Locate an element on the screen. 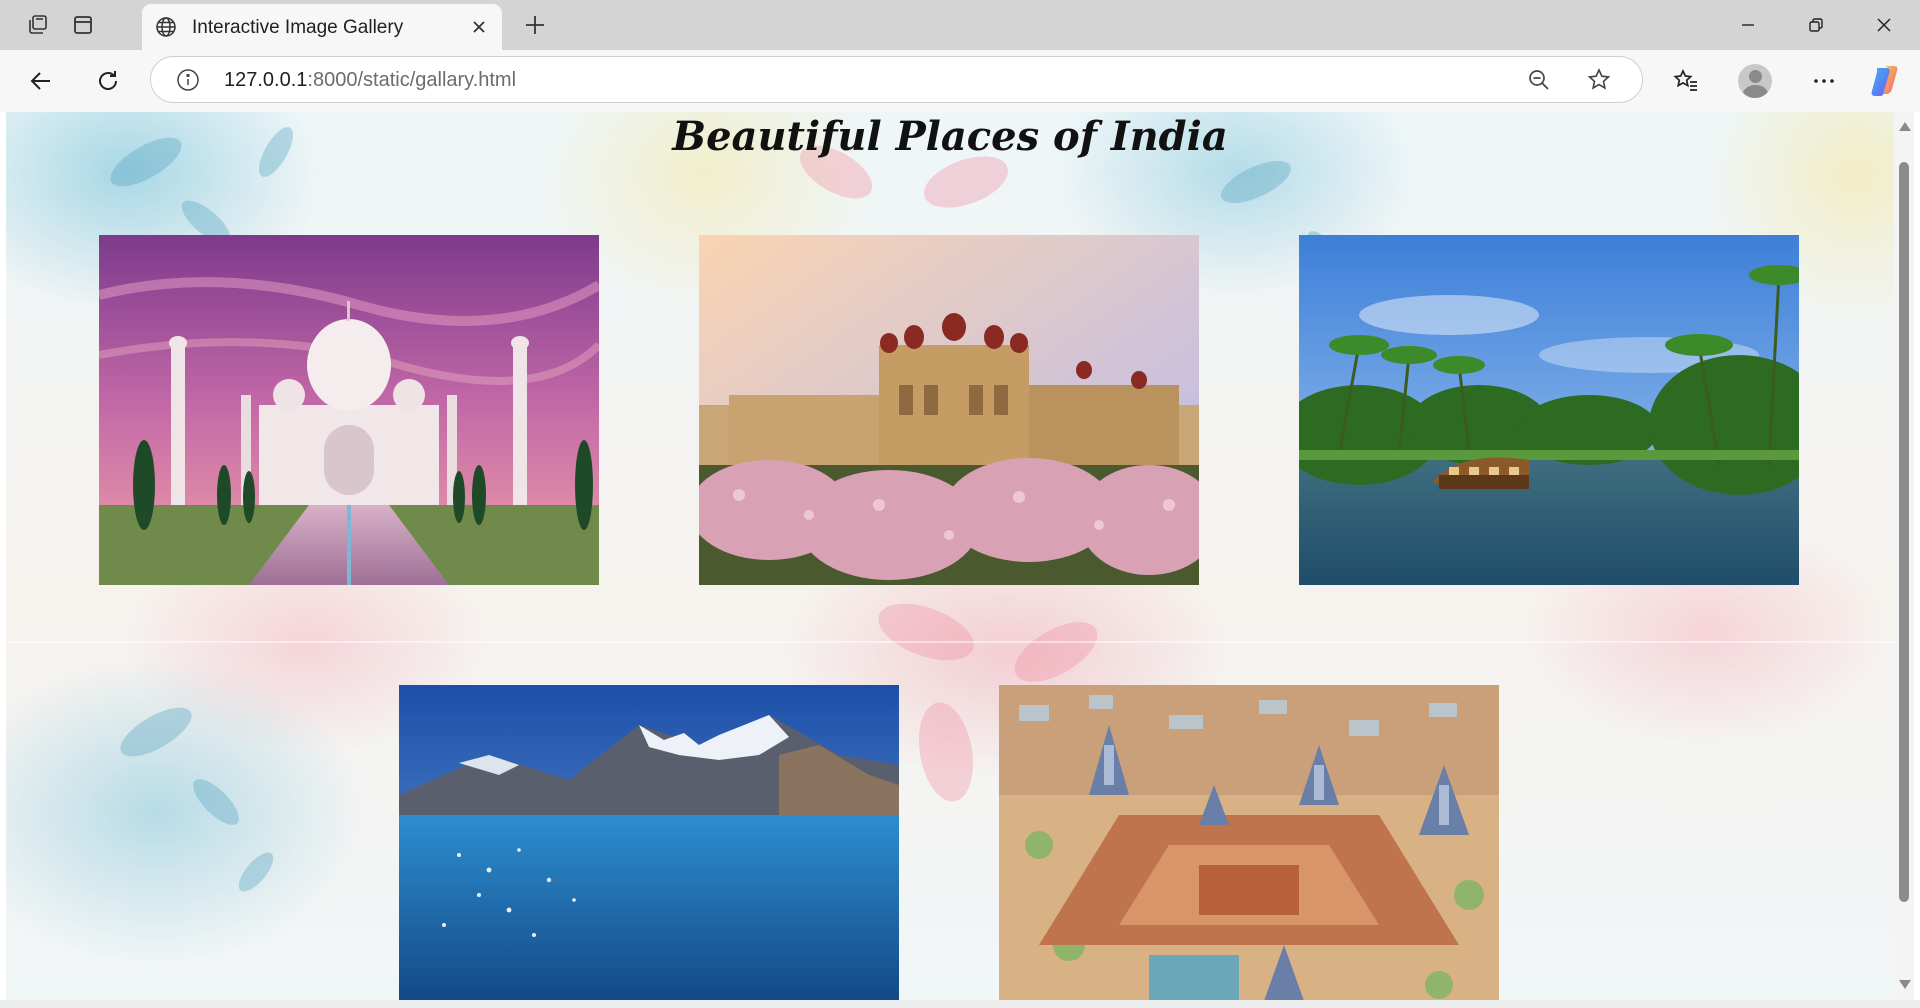 The width and height of the screenshot is (1920, 1008). scroll-thumb is located at coordinates (1904, 532).